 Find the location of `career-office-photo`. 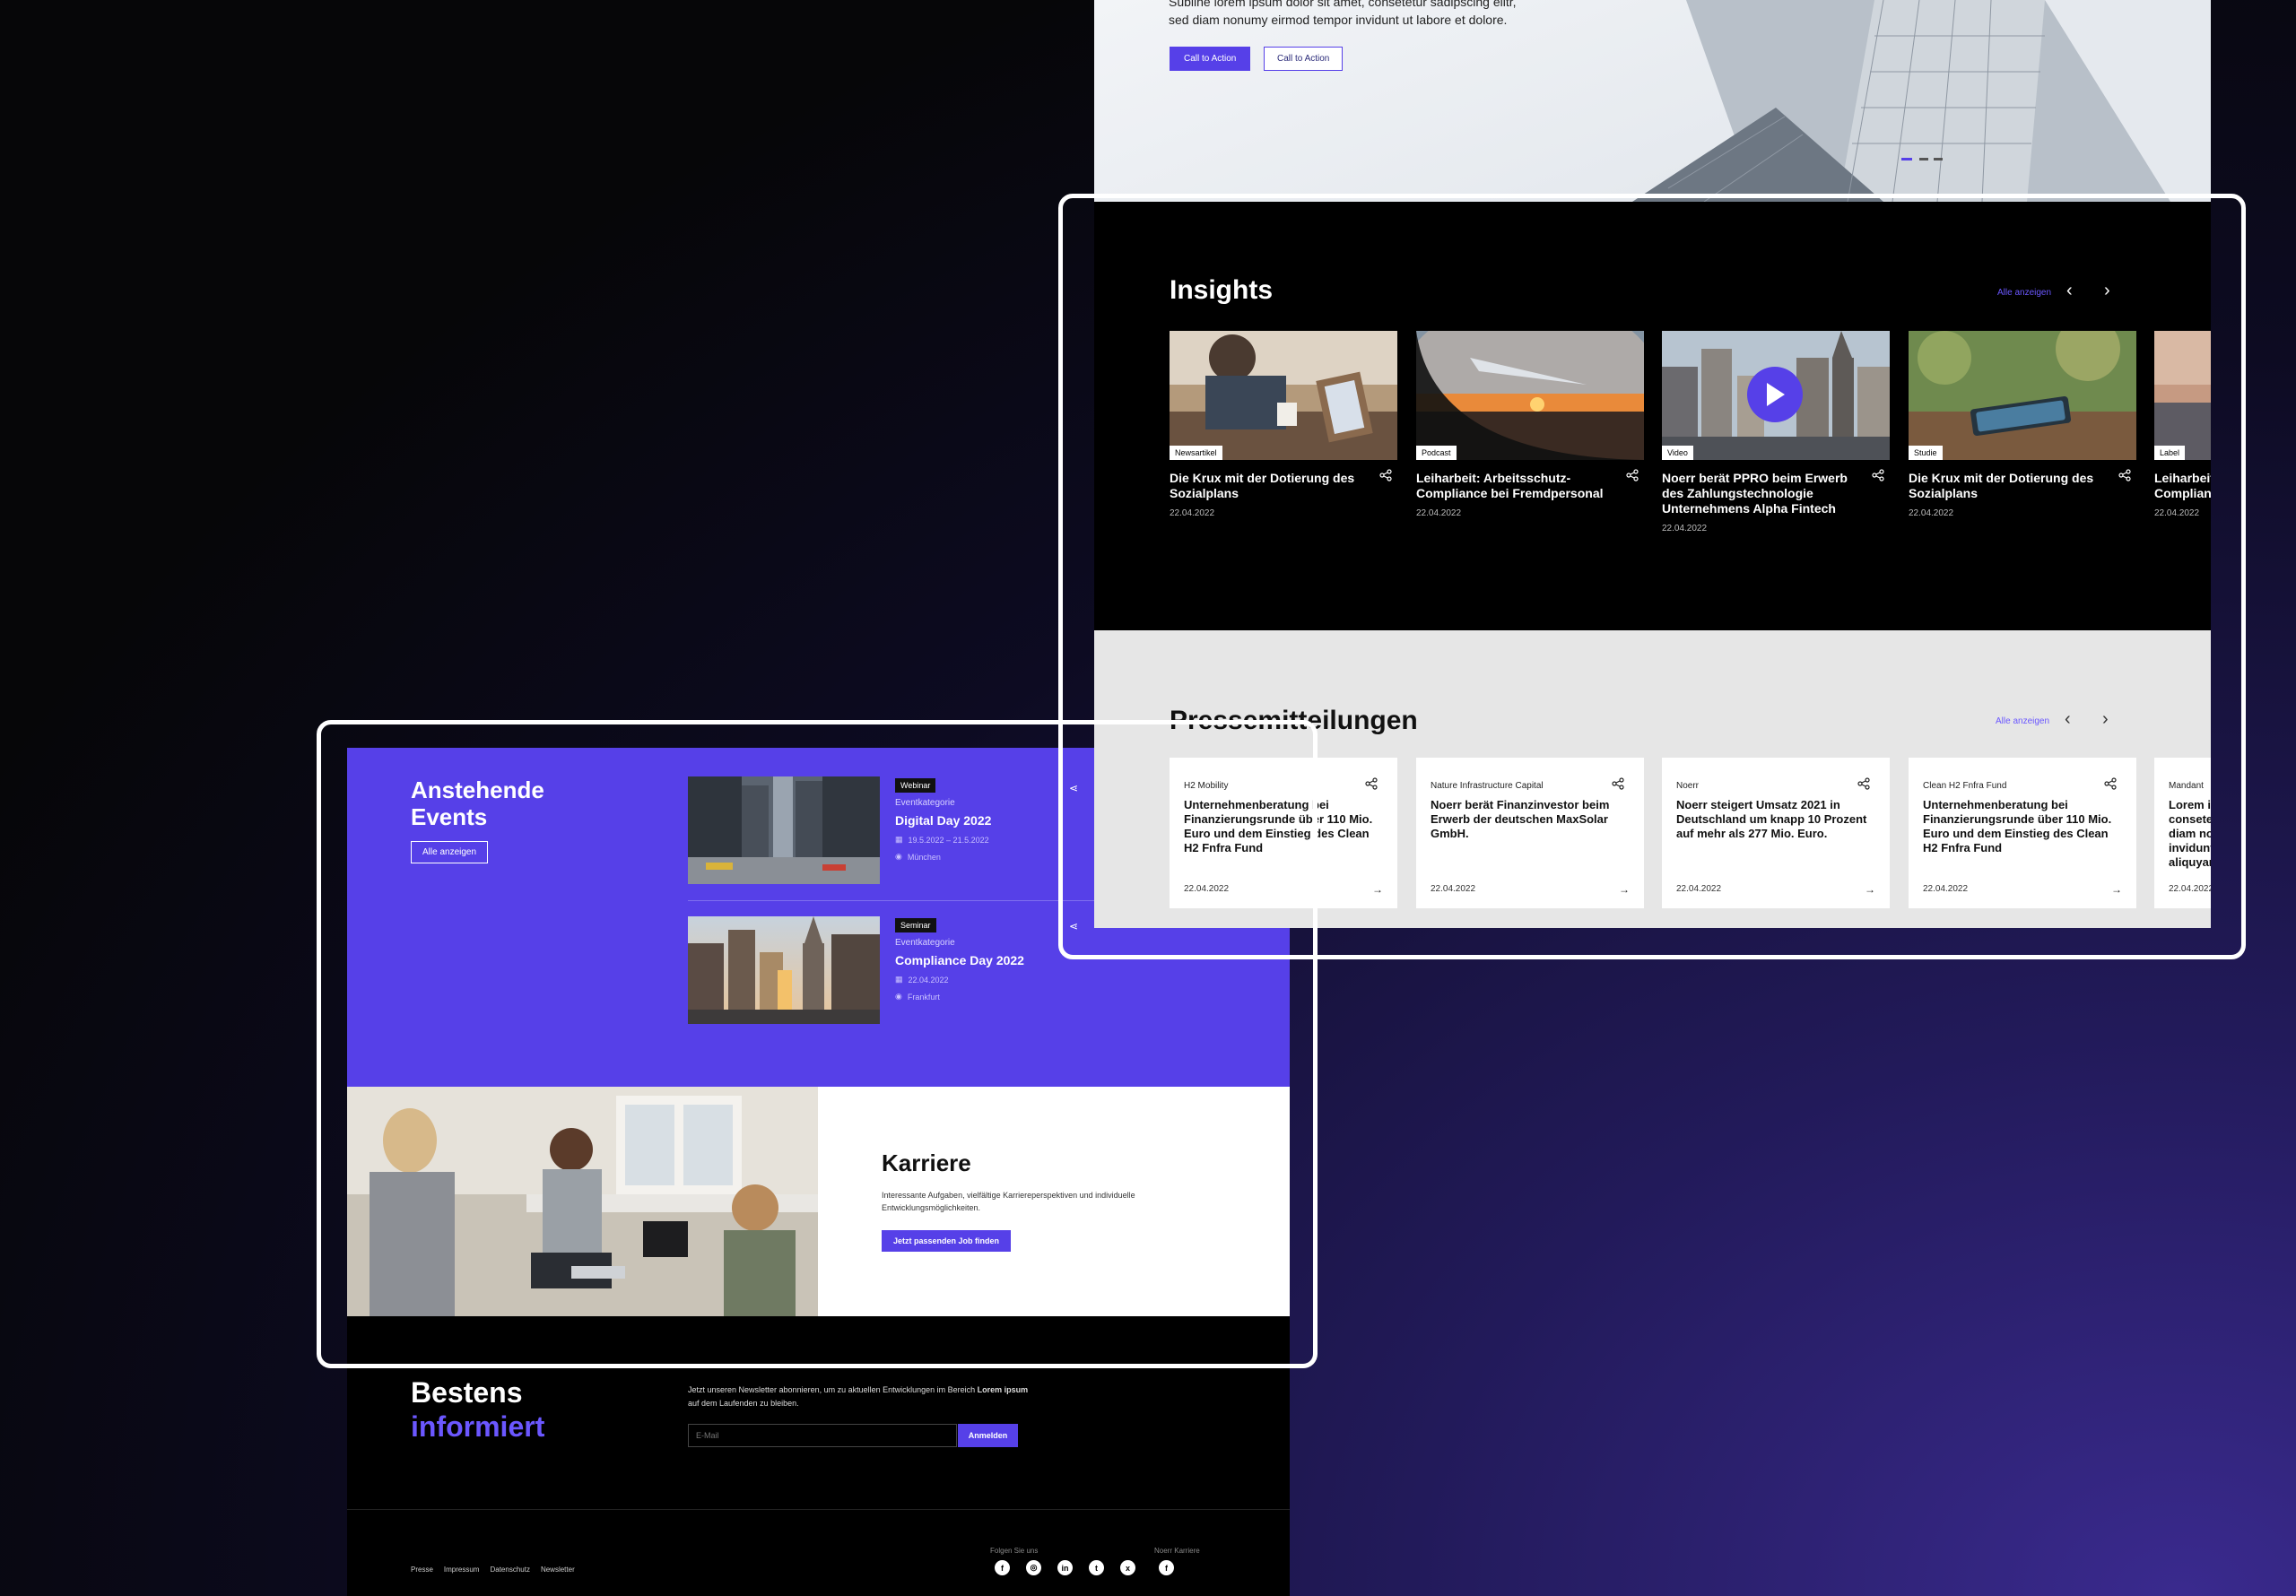

career-office-photo is located at coordinates (582, 1202).